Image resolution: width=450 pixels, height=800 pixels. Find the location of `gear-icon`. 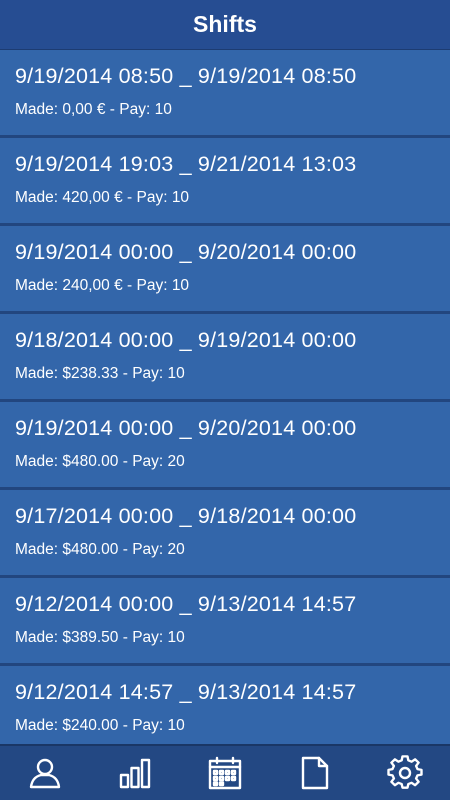

gear-icon is located at coordinates (405, 772).